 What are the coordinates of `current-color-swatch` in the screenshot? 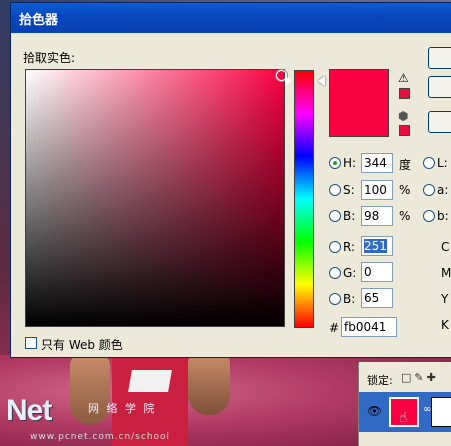 It's located at (359, 120).